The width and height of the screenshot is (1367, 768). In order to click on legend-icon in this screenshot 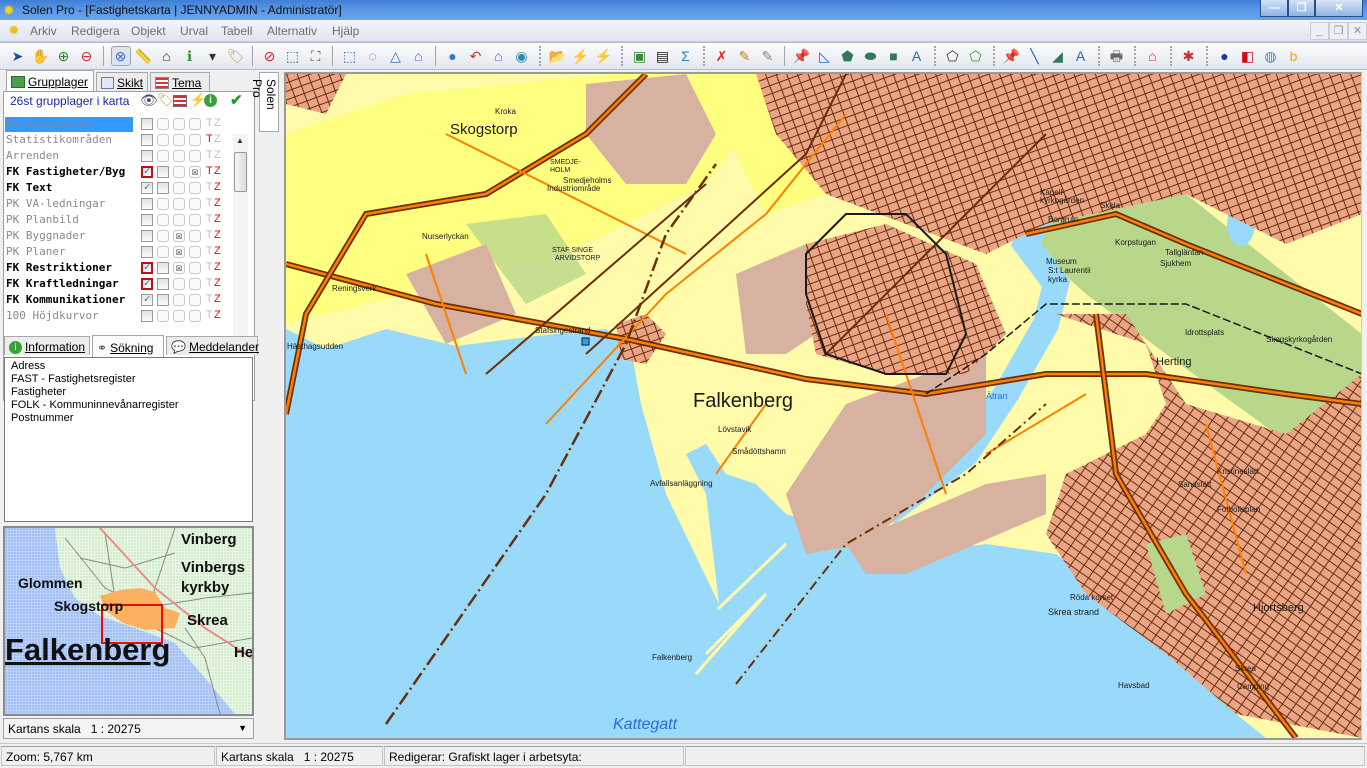, I will do `click(180, 101)`.